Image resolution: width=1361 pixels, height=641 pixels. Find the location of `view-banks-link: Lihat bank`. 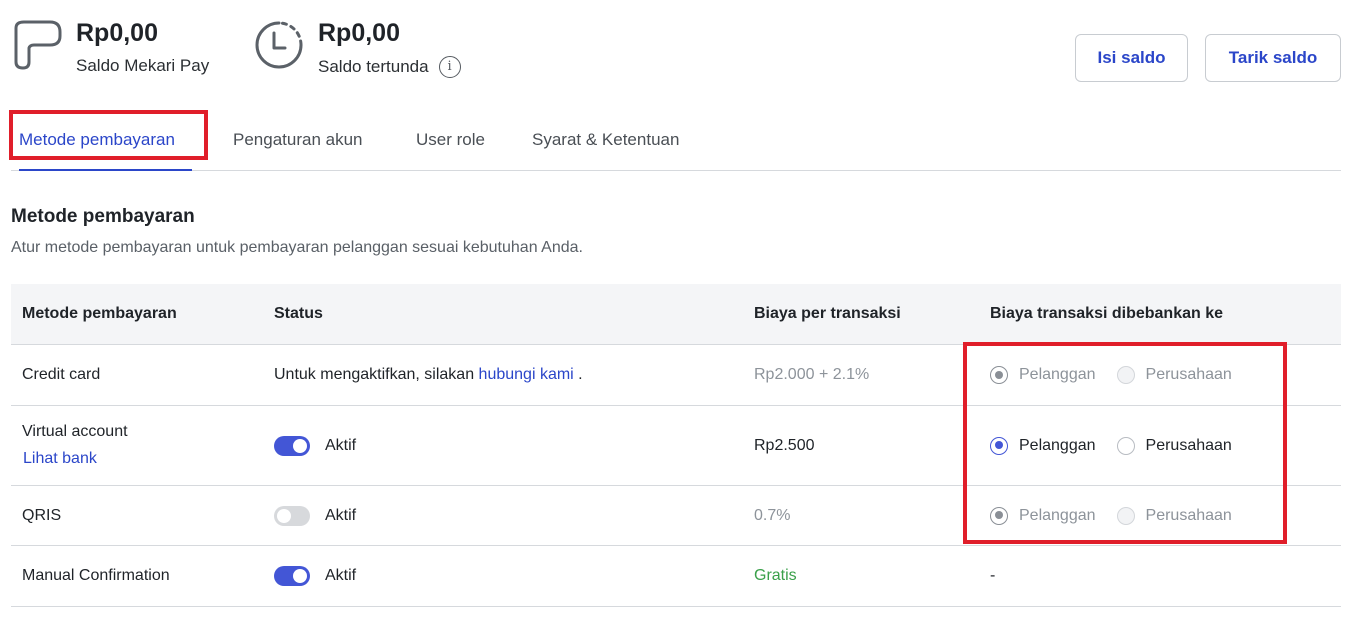

view-banks-link: Lihat bank is located at coordinates (60, 459).